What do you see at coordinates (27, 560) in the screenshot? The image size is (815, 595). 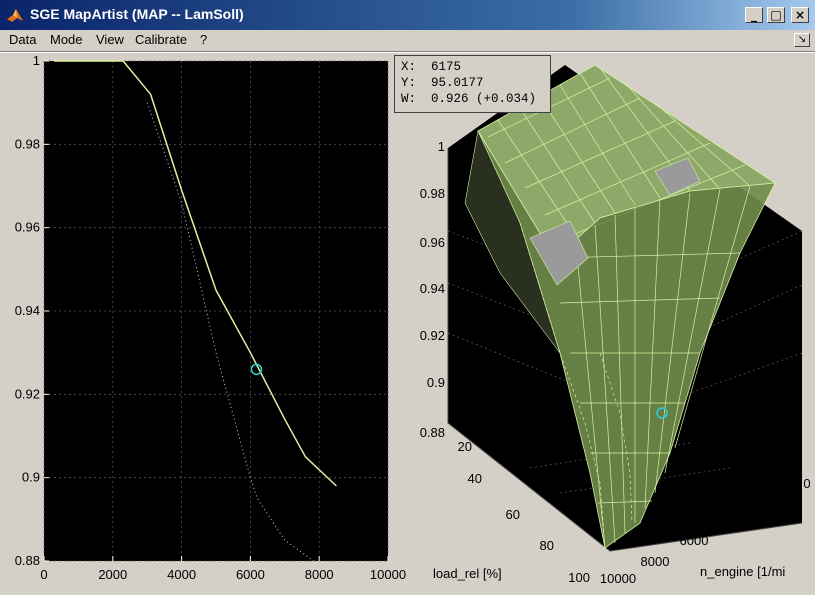 I see `y-tick-label: 0.88` at bounding box center [27, 560].